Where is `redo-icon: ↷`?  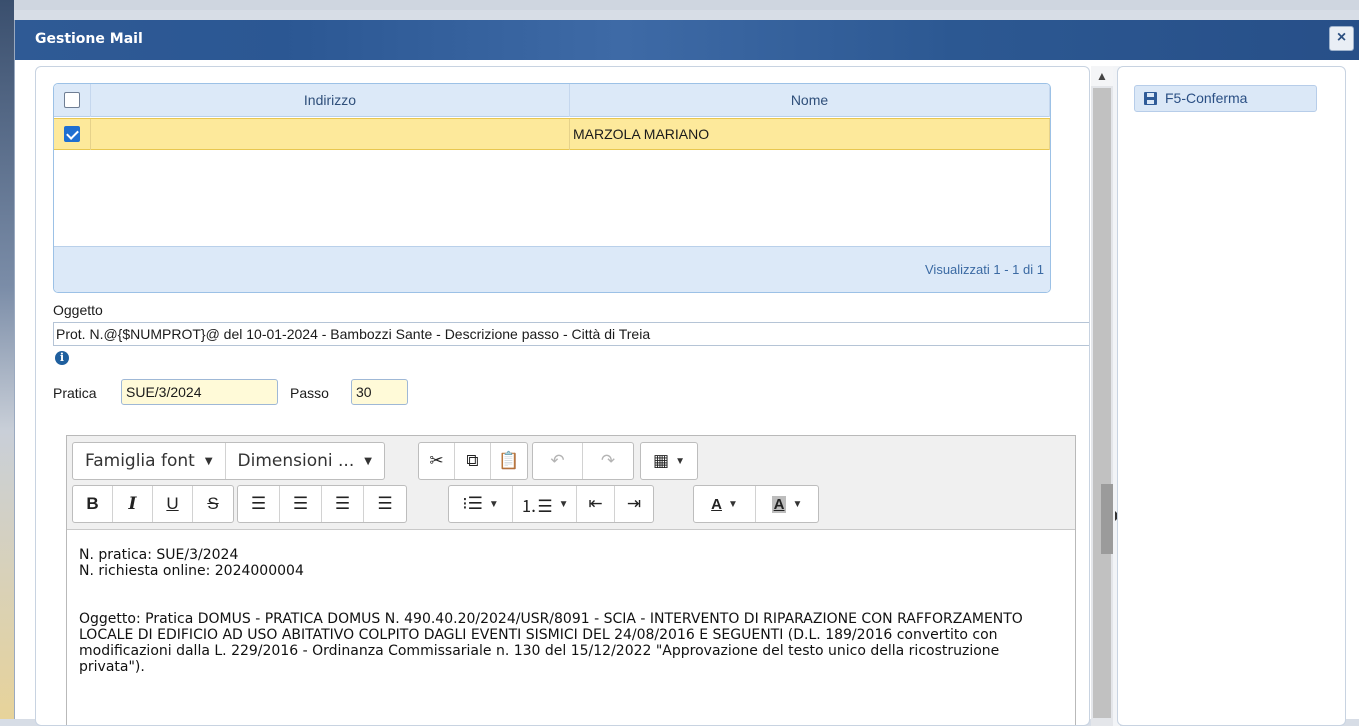
redo-icon: ↷ is located at coordinates (608, 461).